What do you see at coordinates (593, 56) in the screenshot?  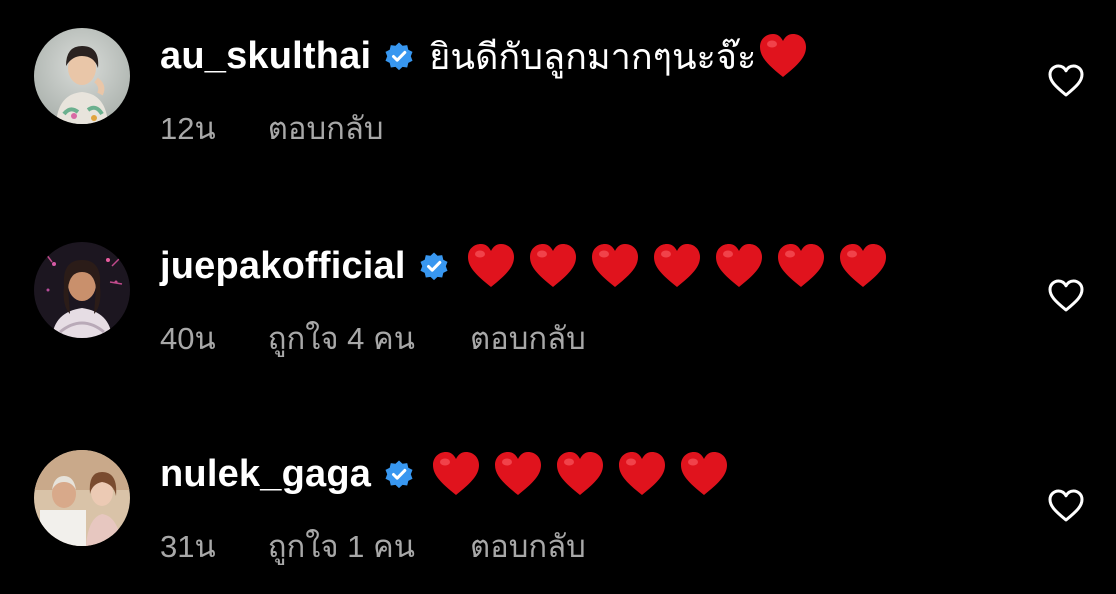 I see `comment-text: ยินดีกับลูกมากๆนะจ๊ะ` at bounding box center [593, 56].